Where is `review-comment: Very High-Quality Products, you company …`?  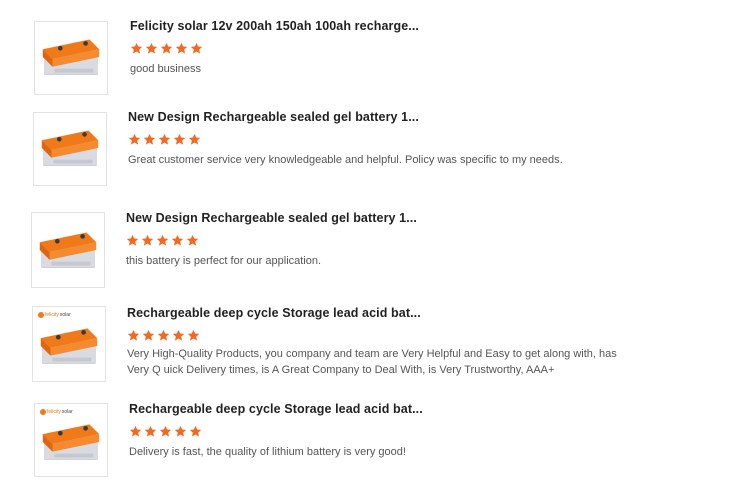
review-comment: Very High-Quality Products, you company … is located at coordinates (372, 362).